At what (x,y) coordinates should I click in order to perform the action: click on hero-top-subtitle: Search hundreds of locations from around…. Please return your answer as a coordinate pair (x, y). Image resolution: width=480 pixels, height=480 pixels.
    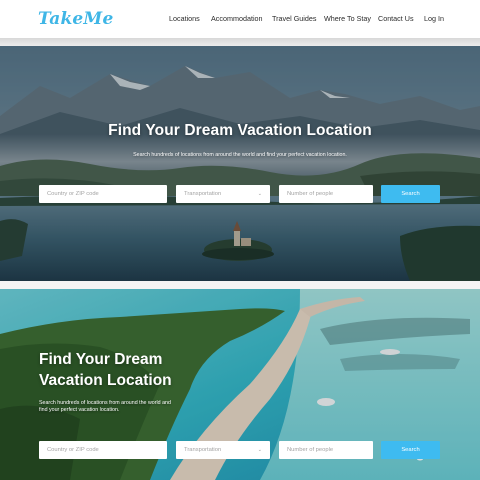
    Looking at the image, I should click on (240, 155).